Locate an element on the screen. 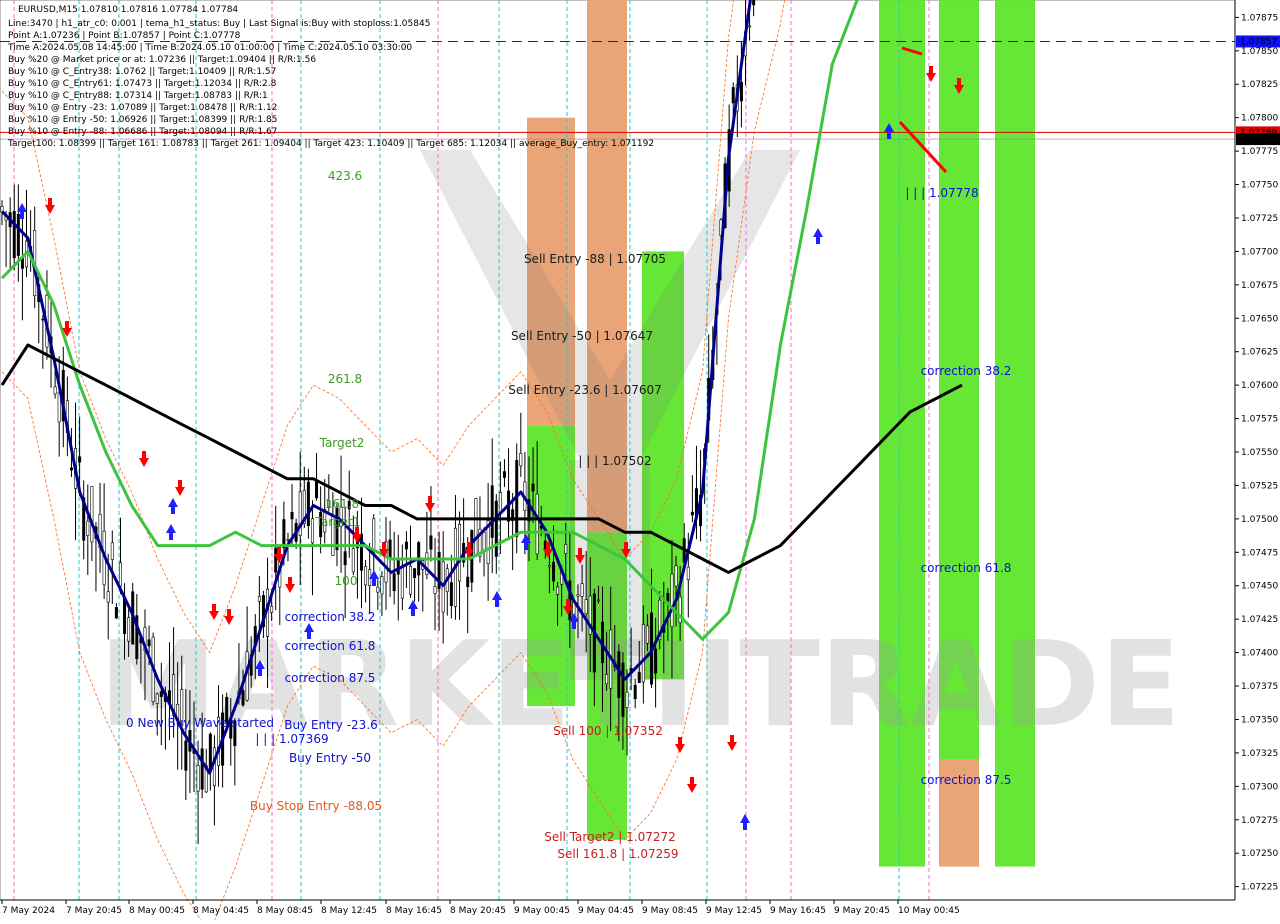  y-tick-label: 1.07775 is located at coordinates (1259, 152).